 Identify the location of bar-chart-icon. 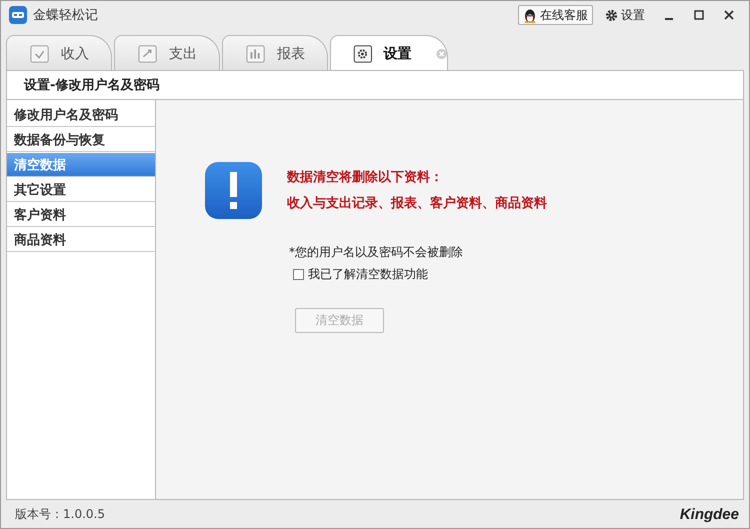
(256, 54).